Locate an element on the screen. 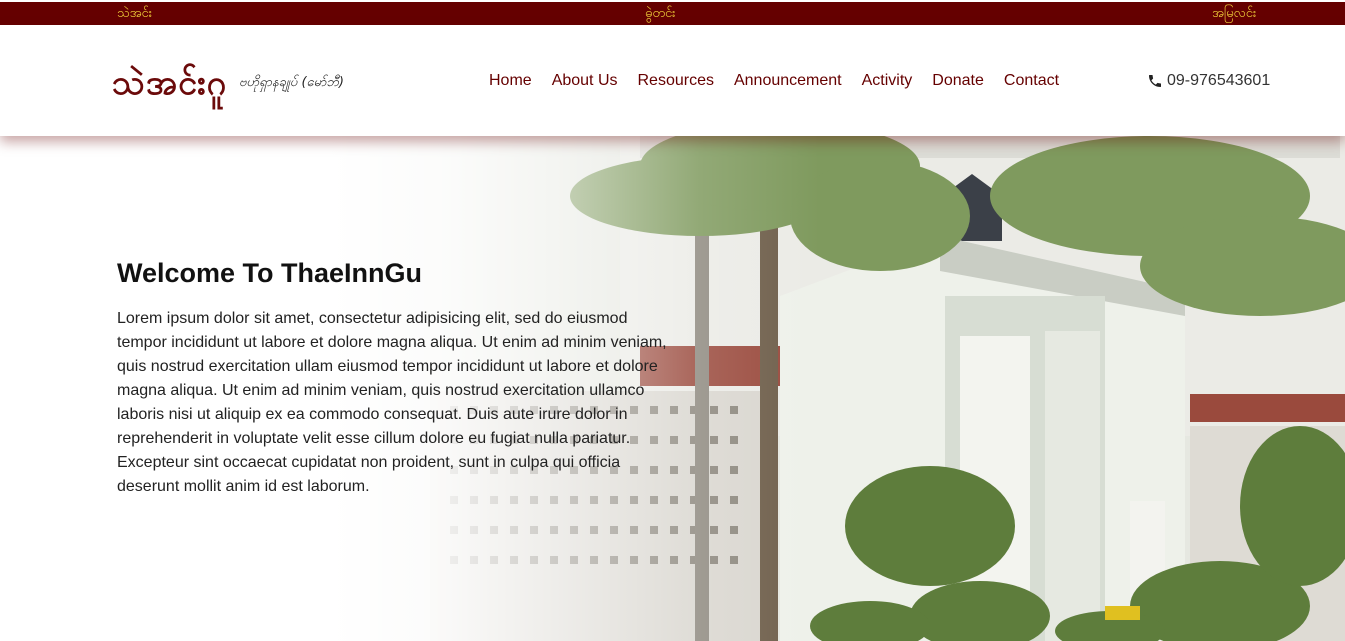 The height and width of the screenshot is (641, 1345). phone-number: 09-976543601 is located at coordinates (1219, 80).